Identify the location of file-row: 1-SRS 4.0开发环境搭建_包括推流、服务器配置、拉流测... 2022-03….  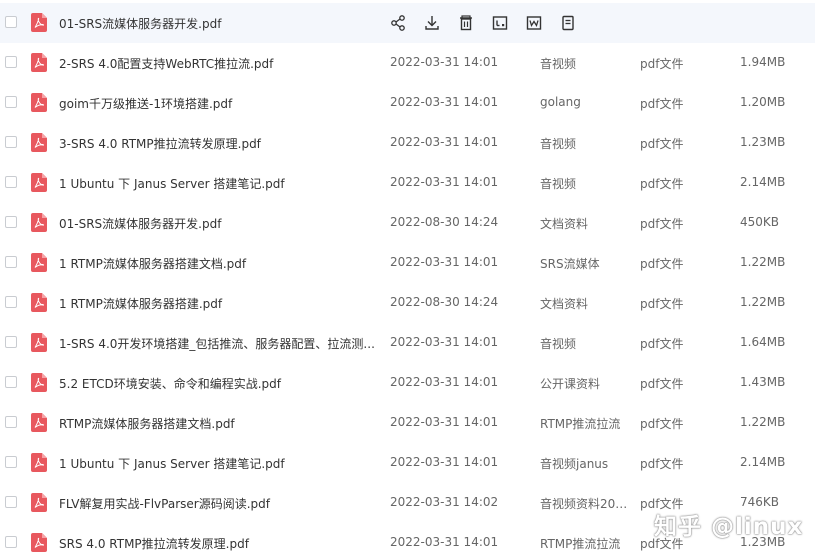
(407, 343).